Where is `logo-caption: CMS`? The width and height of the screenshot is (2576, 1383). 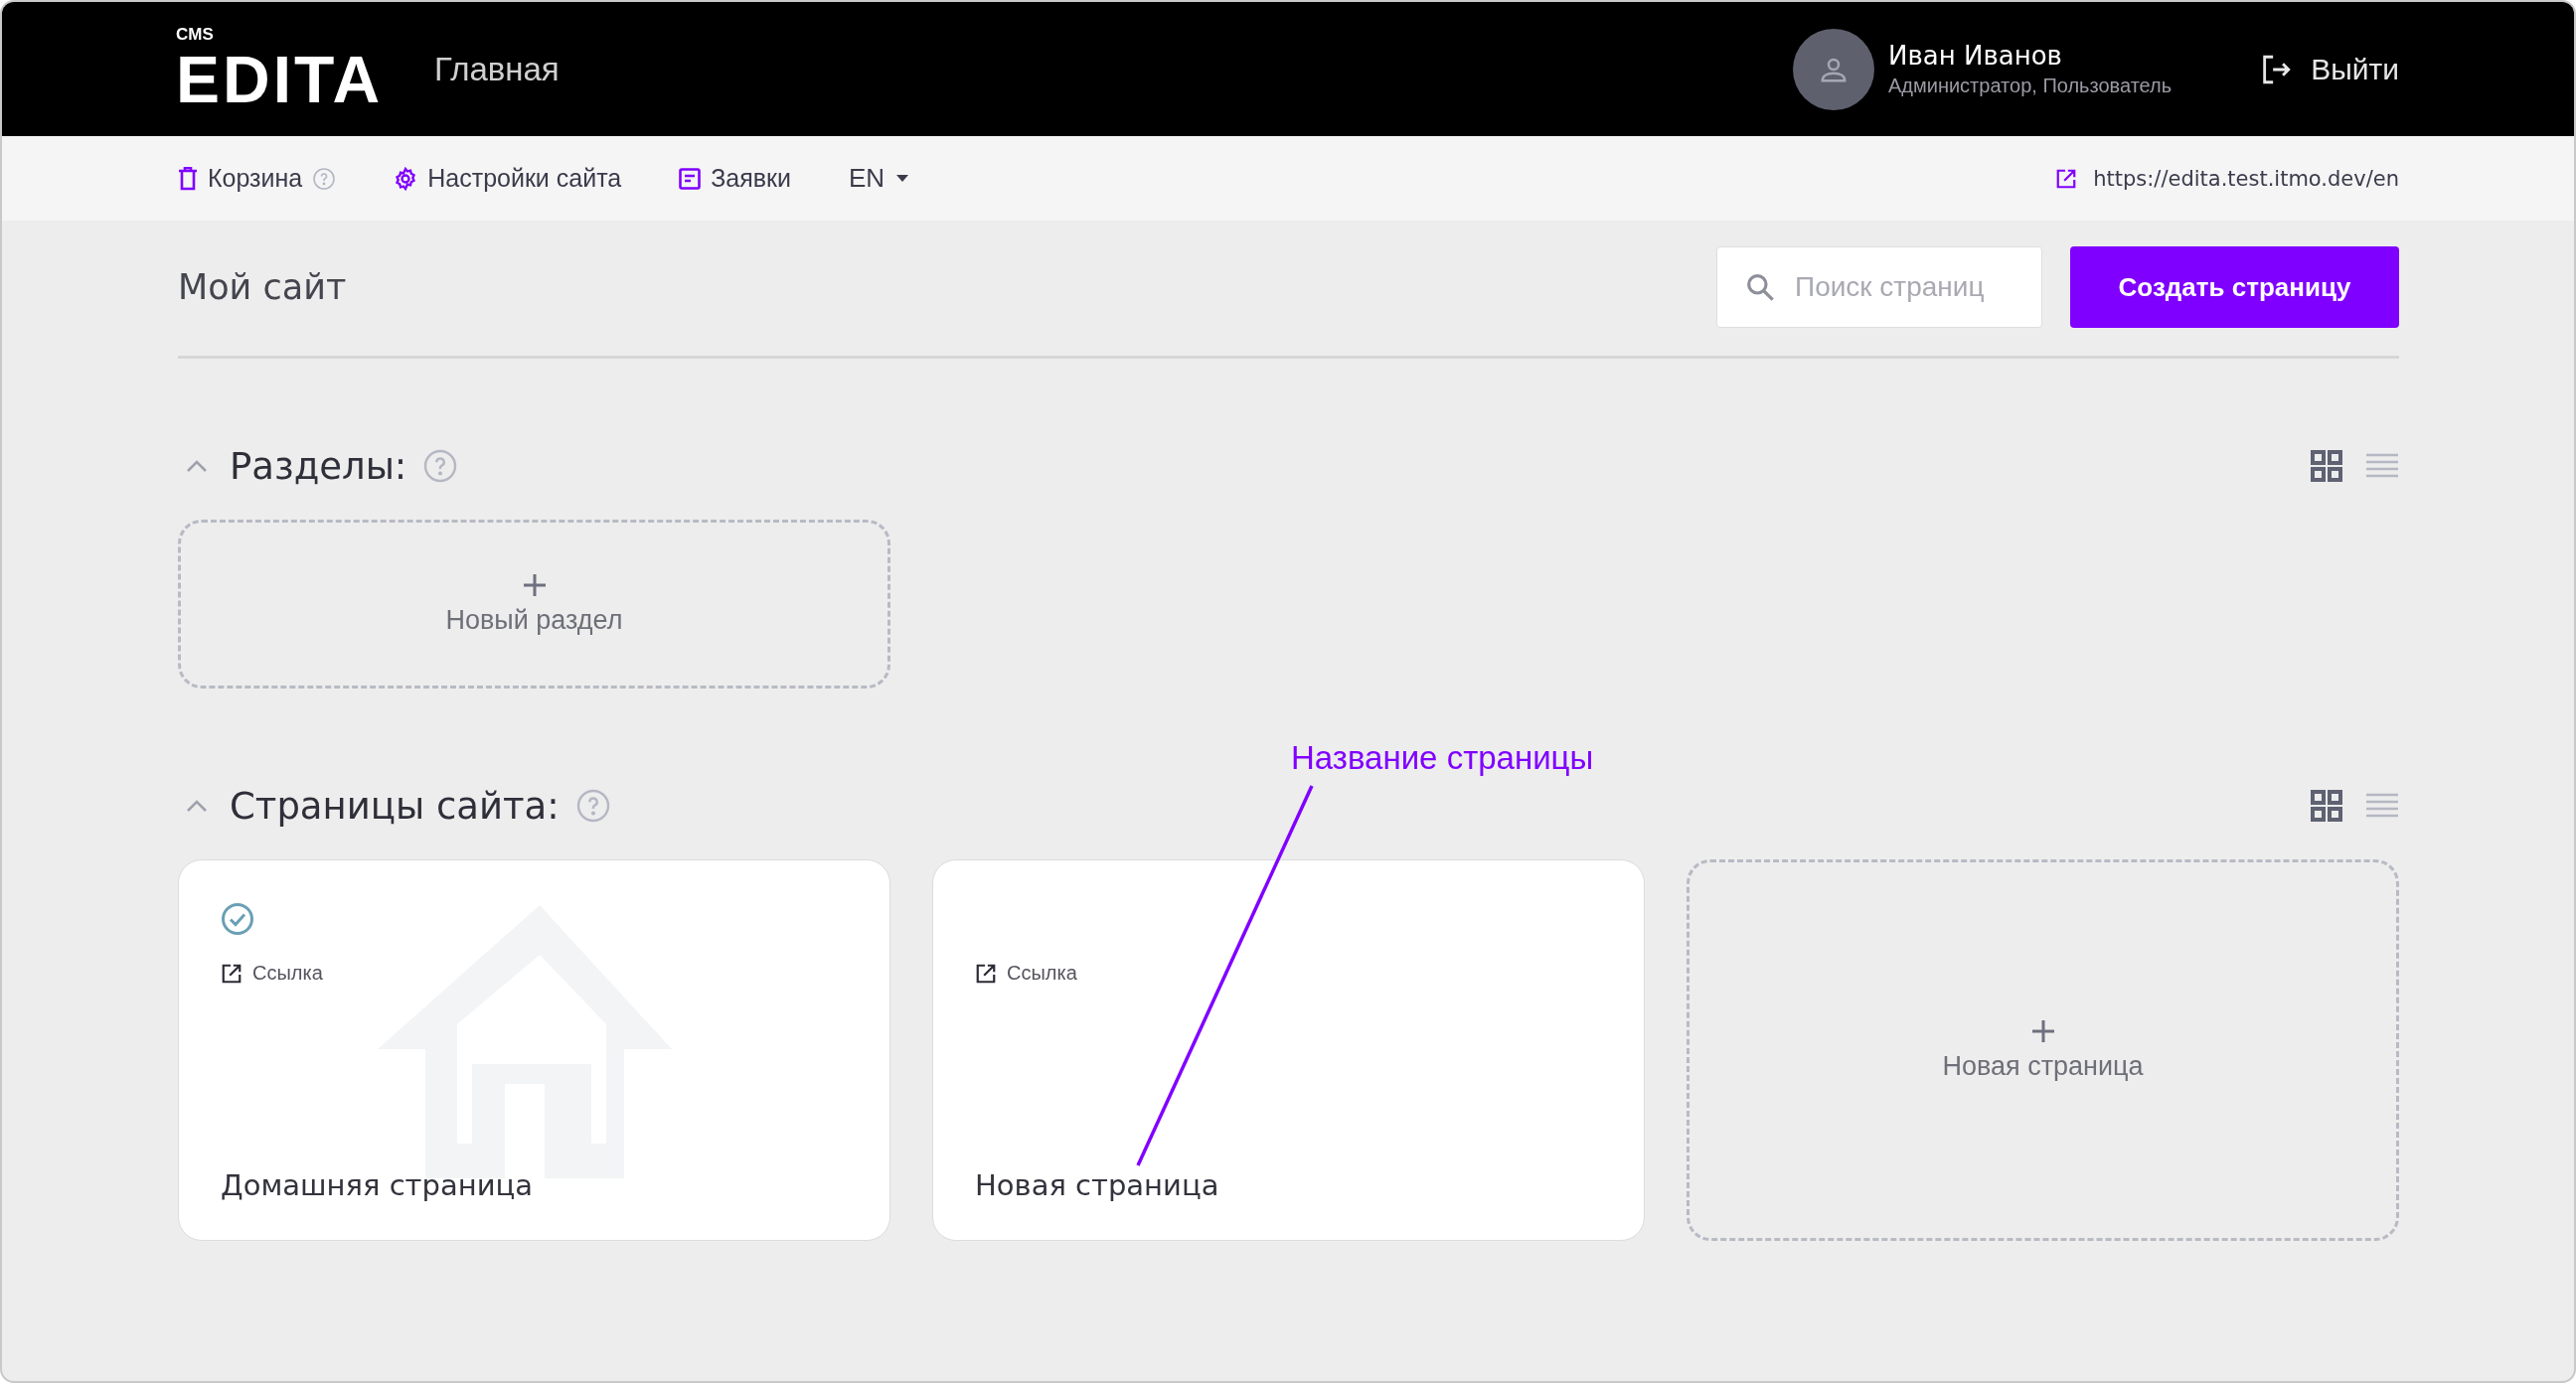
logo-caption: CMS is located at coordinates (195, 34).